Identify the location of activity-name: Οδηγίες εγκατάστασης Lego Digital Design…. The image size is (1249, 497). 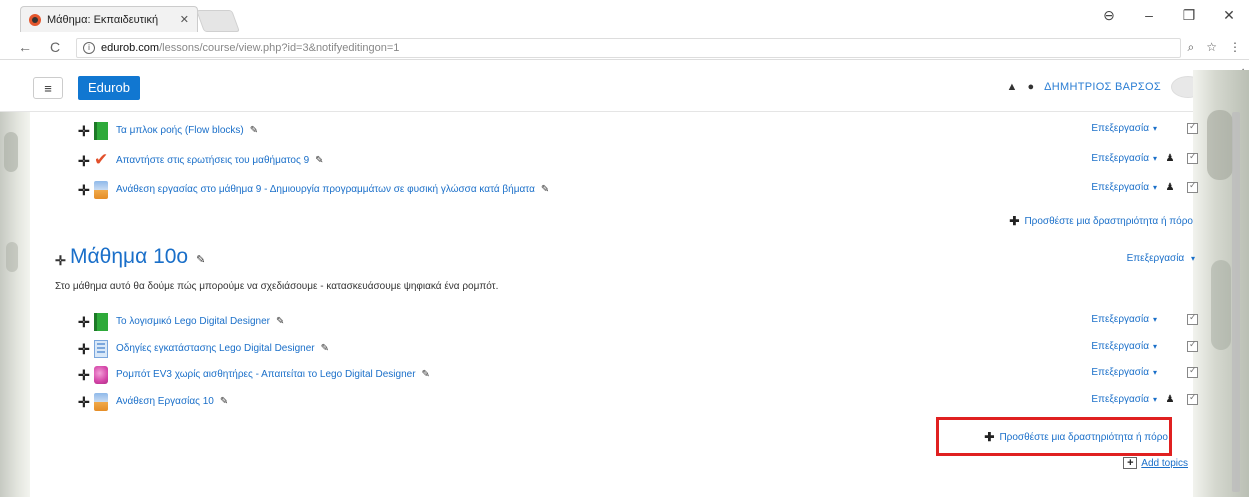
(215, 348).